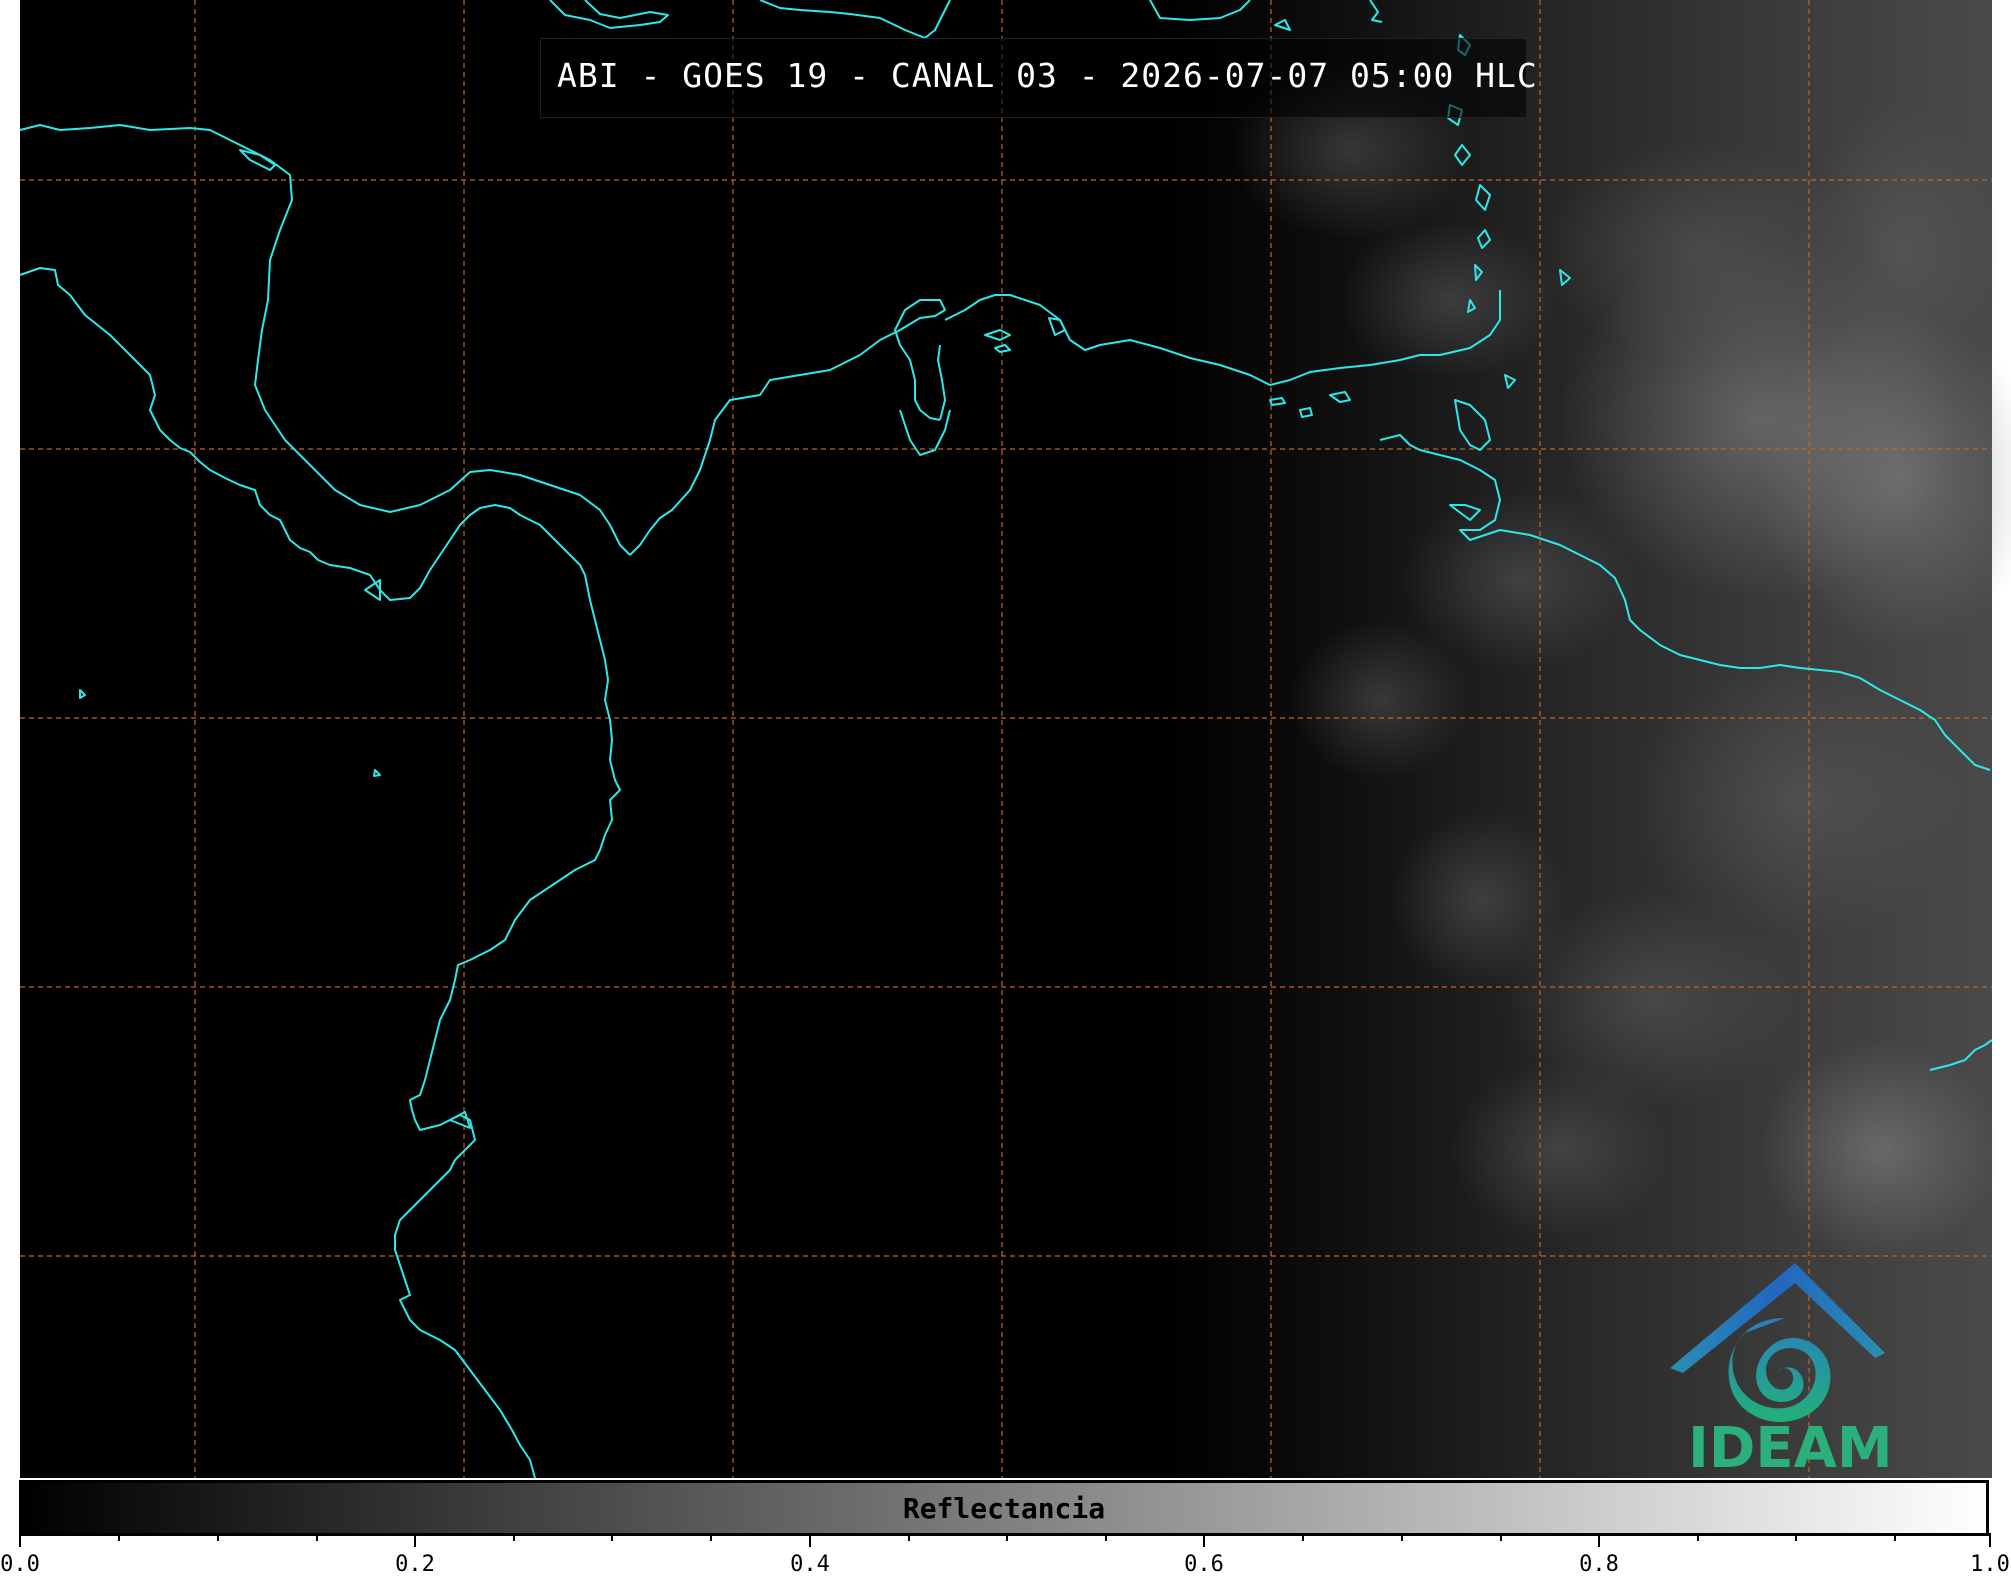 Image resolution: width=2011 pixels, height=1577 pixels. I want to click on colorbar-tick-label: 0.6, so click(1204, 1564).